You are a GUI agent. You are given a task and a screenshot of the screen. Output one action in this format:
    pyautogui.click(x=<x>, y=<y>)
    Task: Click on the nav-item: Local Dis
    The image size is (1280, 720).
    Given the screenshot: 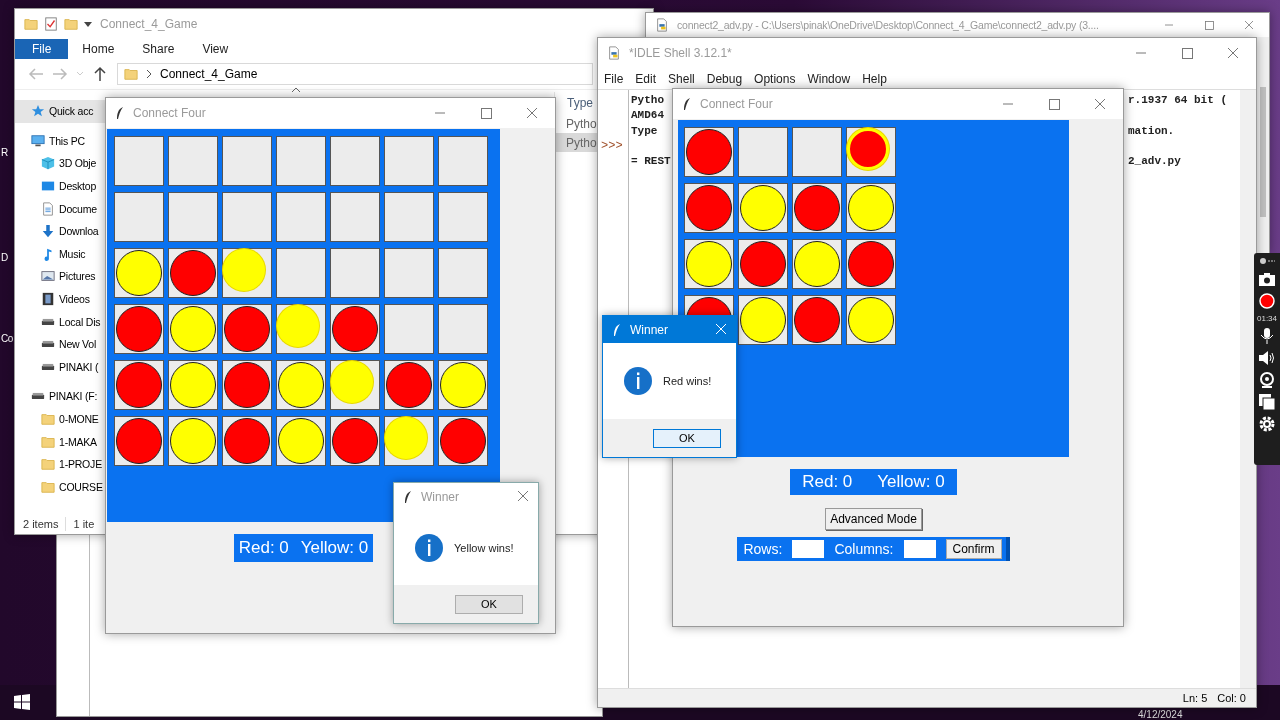 What is the action you would take?
    pyautogui.click(x=60, y=321)
    